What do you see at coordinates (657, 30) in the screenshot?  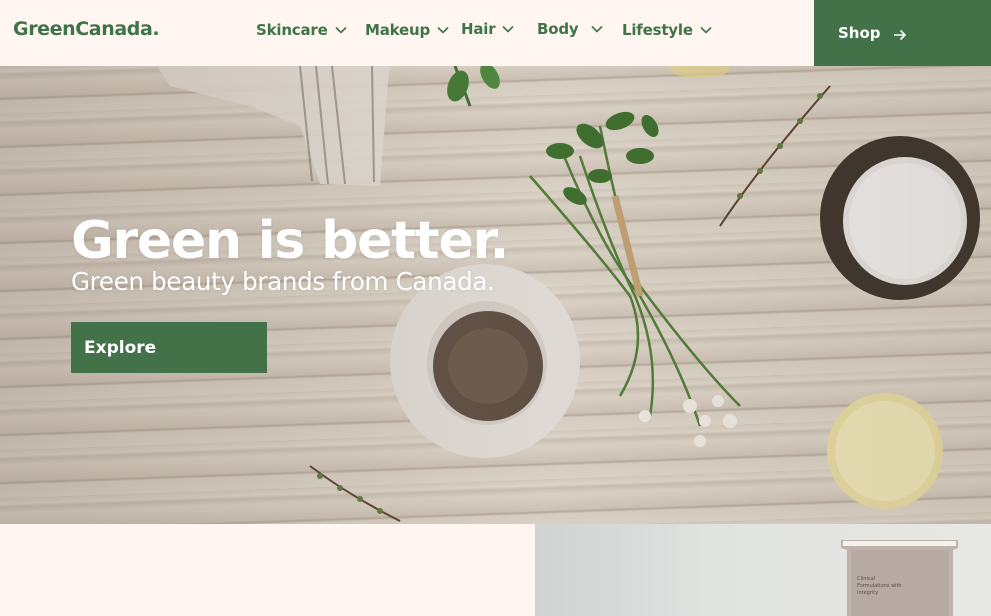 I see `nav-item-label: Lifestyle` at bounding box center [657, 30].